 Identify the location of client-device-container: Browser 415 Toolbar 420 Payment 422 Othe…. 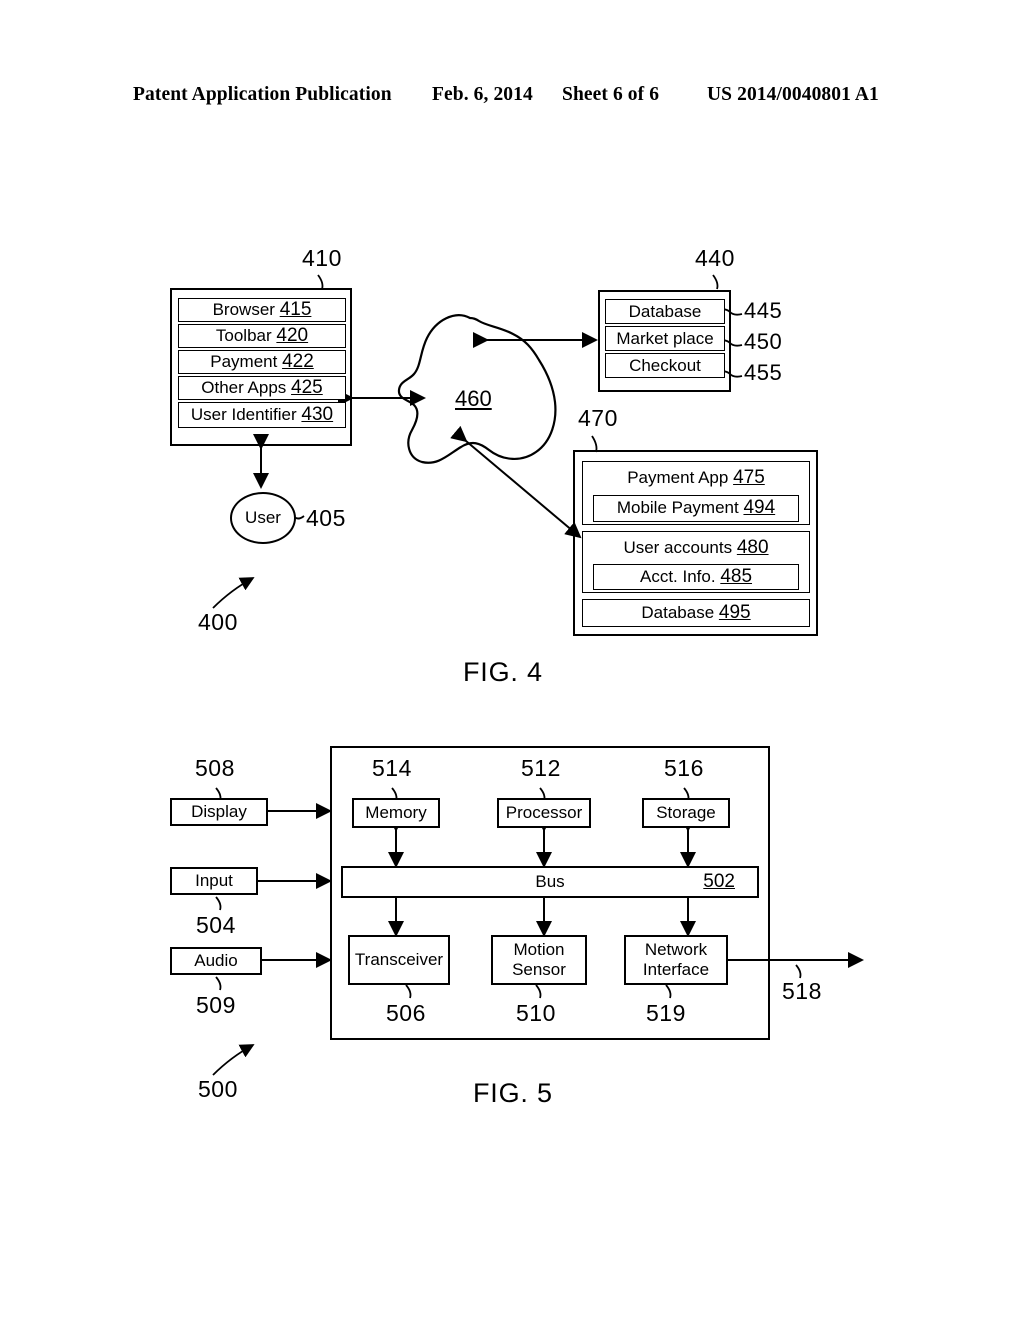
(261, 367).